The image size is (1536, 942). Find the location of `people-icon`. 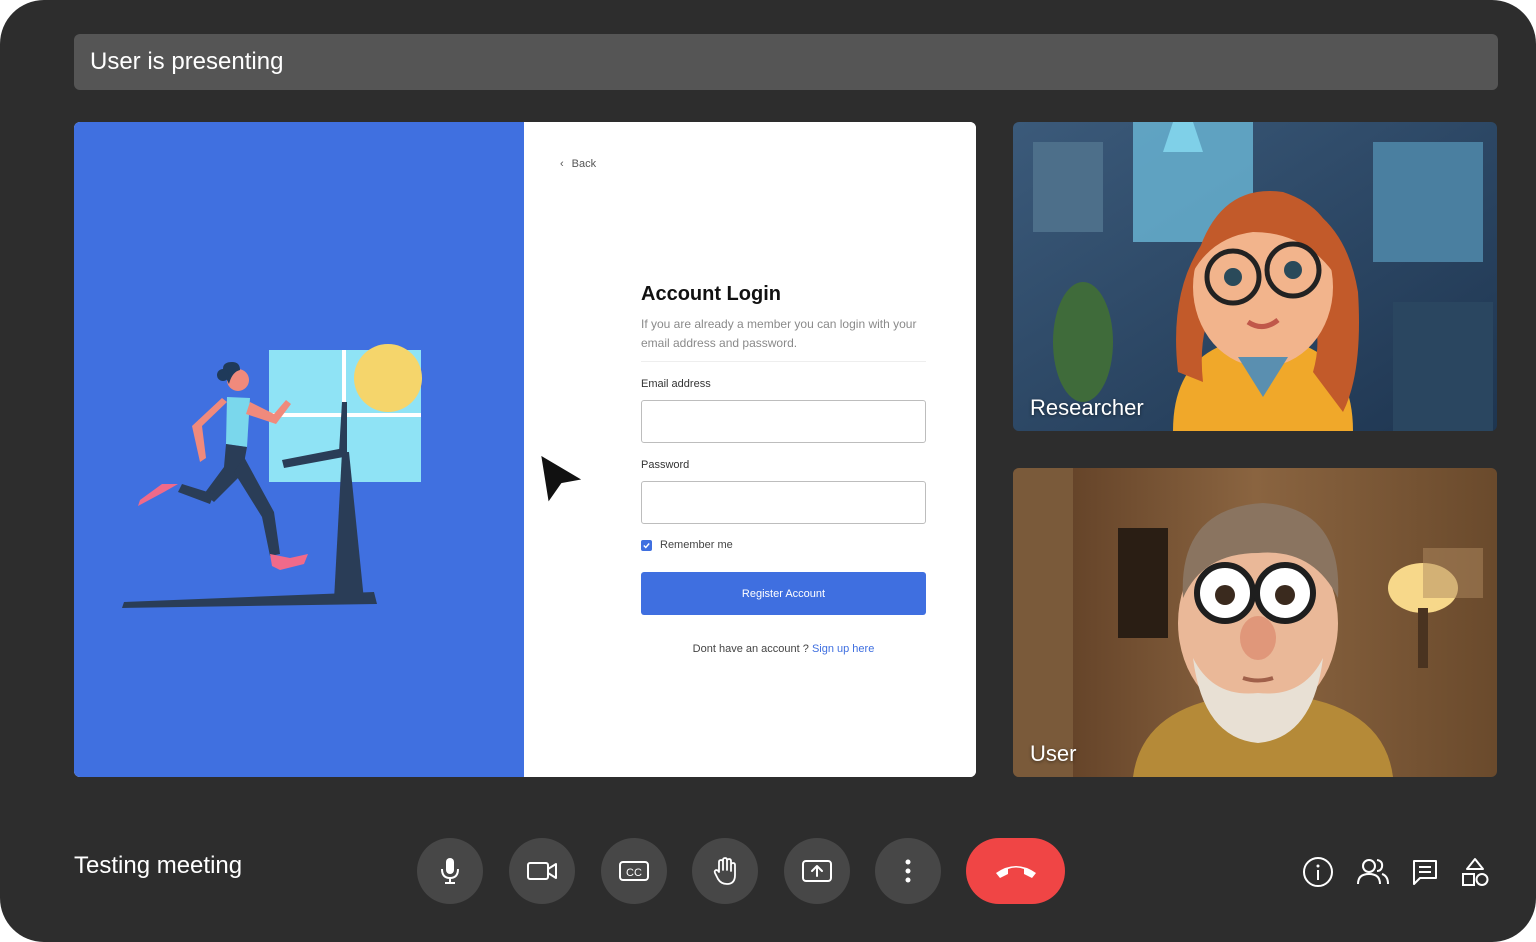

people-icon is located at coordinates (1373, 872).